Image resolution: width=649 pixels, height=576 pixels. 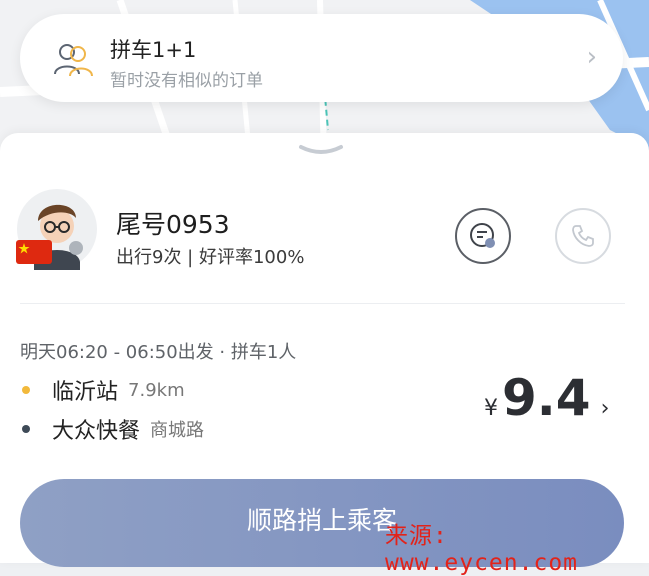 What do you see at coordinates (26, 390) in the screenshot?
I see `origin-dot-icon` at bounding box center [26, 390].